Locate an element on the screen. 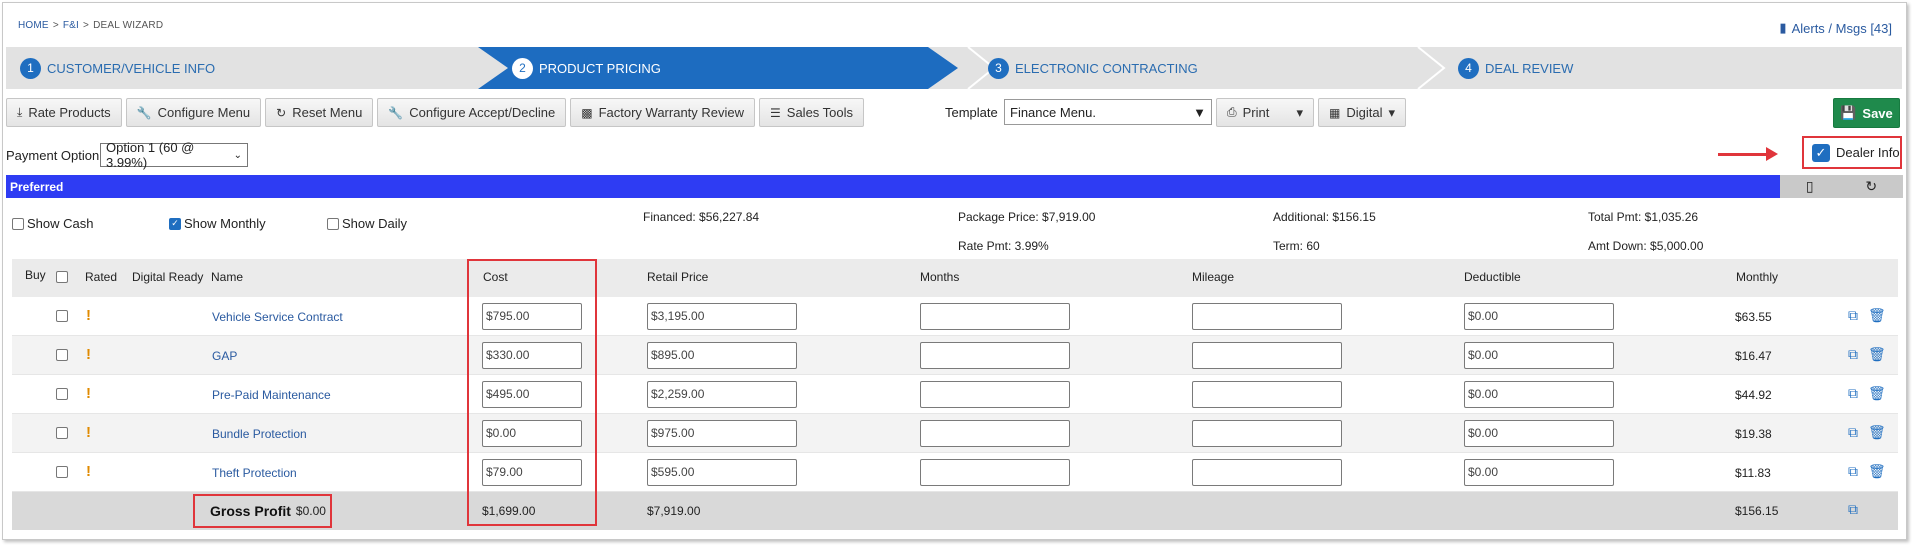 Image resolution: width=1912 pixels, height=545 pixels. callout-arrow is located at coordinates (1744, 154).